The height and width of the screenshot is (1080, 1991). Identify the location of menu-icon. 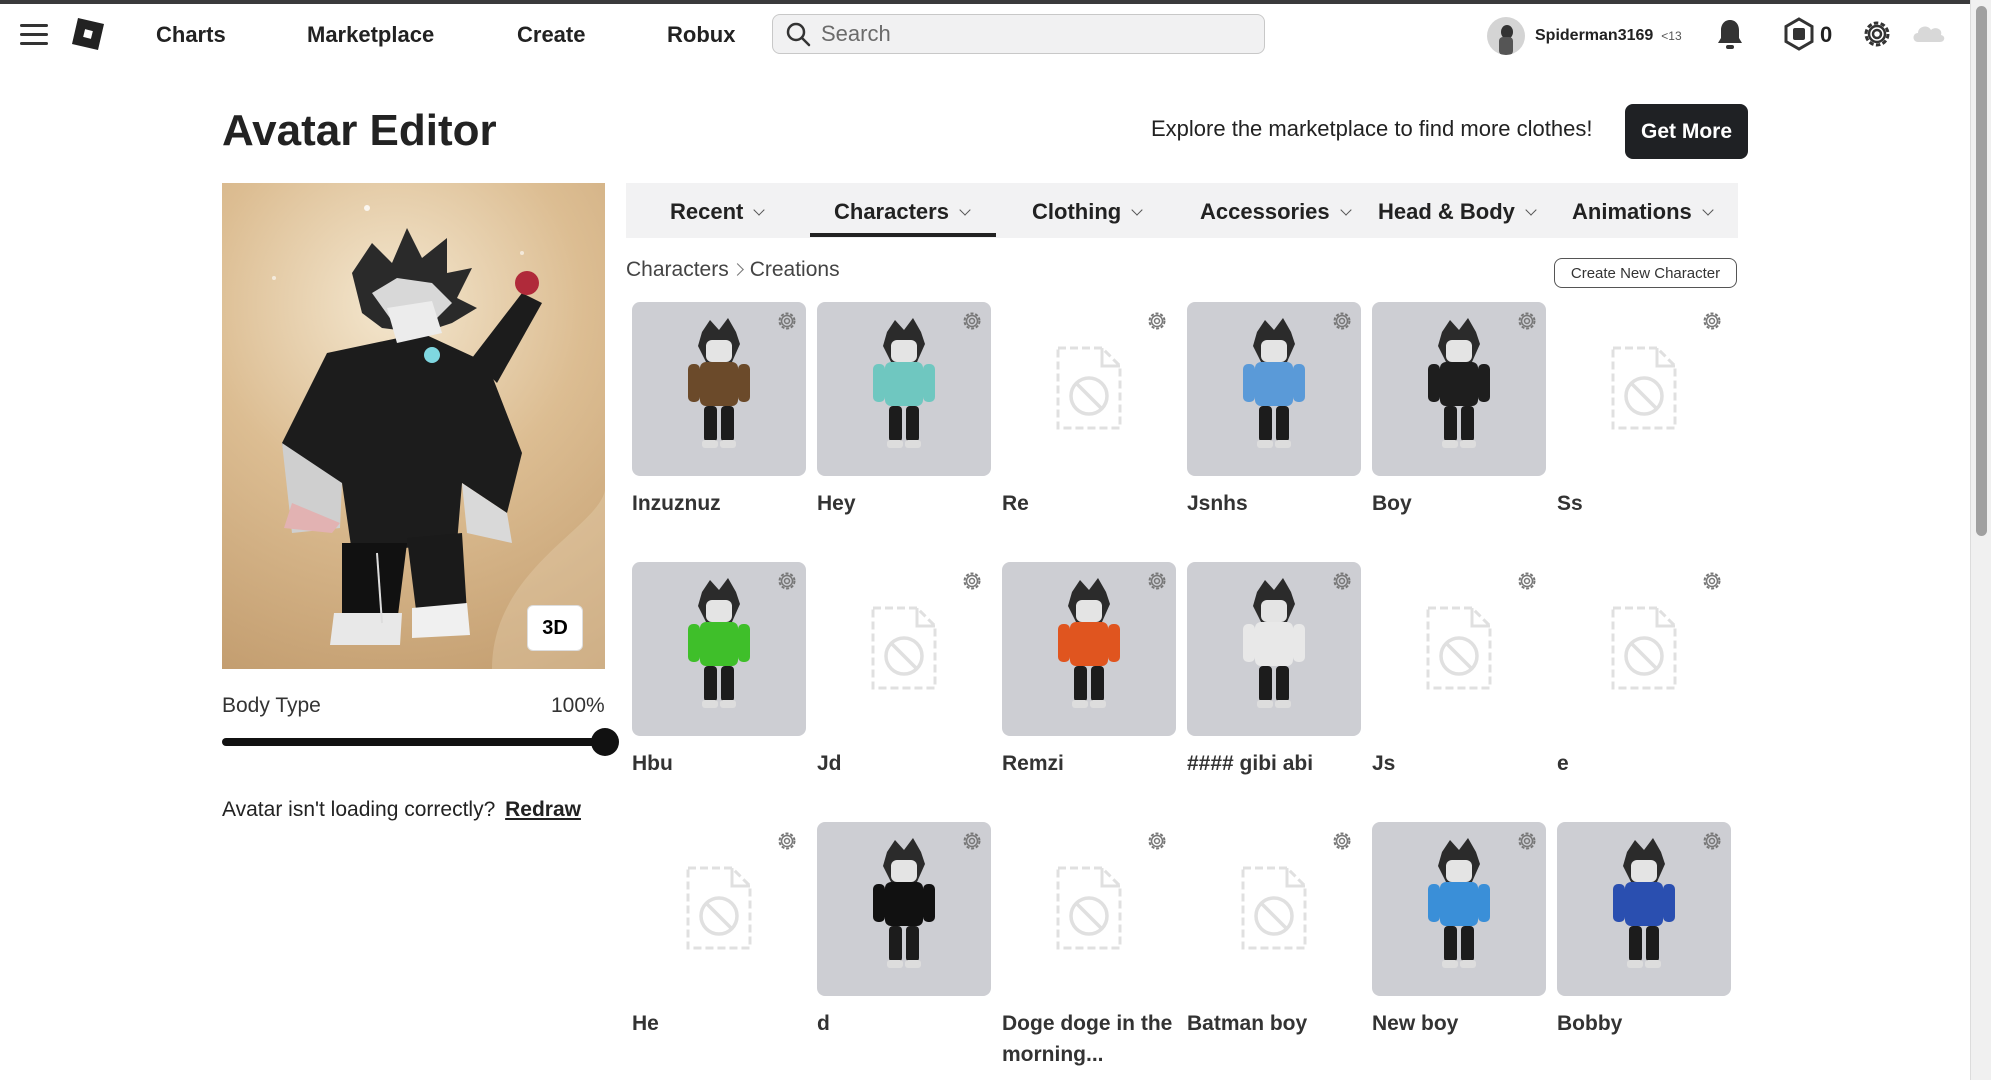
(34, 35).